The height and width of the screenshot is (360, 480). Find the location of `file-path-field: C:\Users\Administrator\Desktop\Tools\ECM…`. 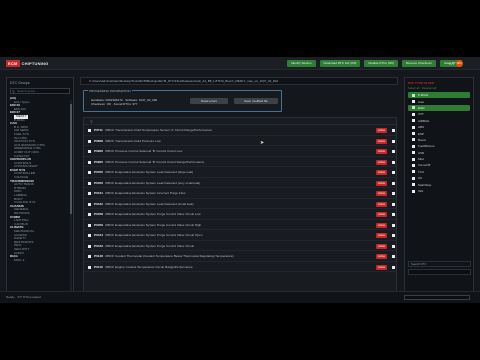

file-path-field: C:\Users\Administrator\Desktop\Tools\ECM… is located at coordinates (239, 81).